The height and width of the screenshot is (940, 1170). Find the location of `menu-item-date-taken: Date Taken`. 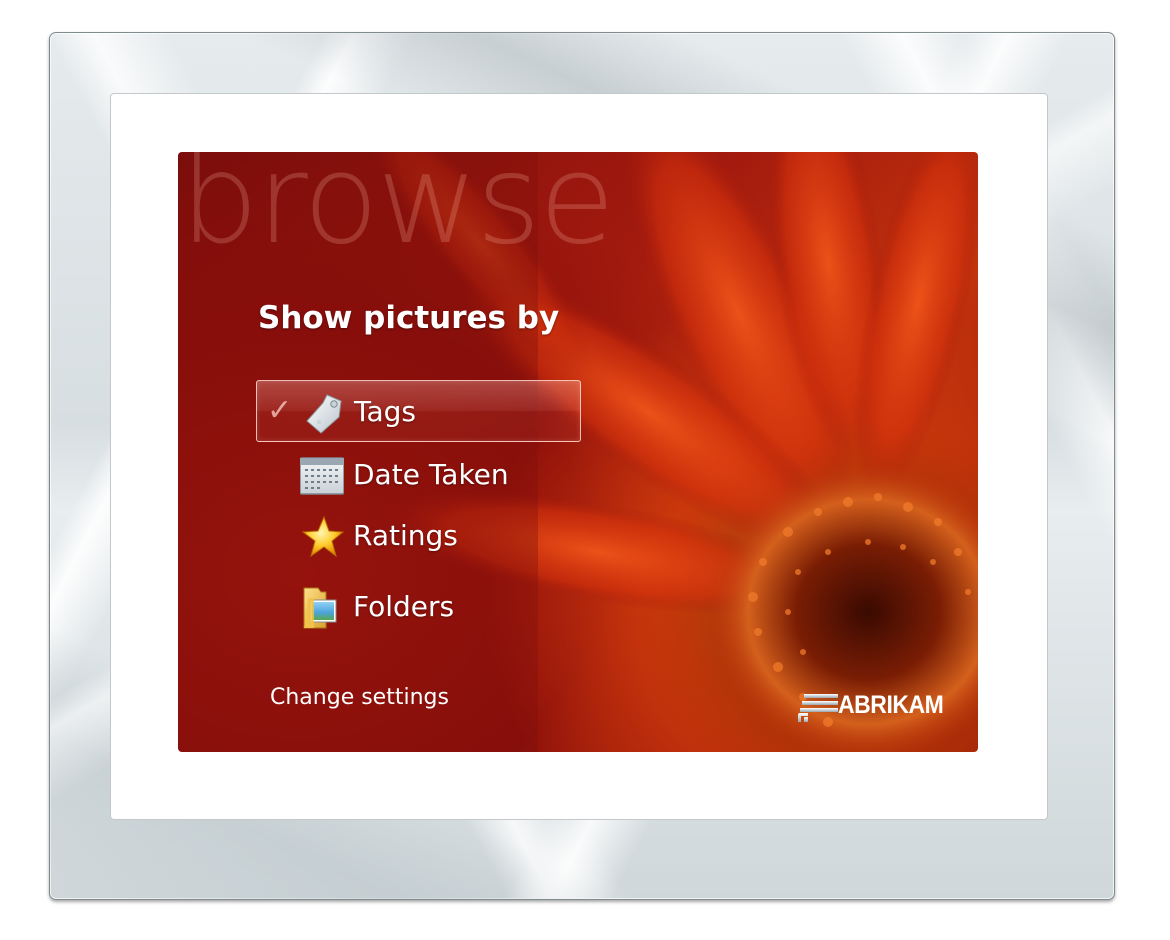

menu-item-date-taken: Date Taken is located at coordinates (418, 475).